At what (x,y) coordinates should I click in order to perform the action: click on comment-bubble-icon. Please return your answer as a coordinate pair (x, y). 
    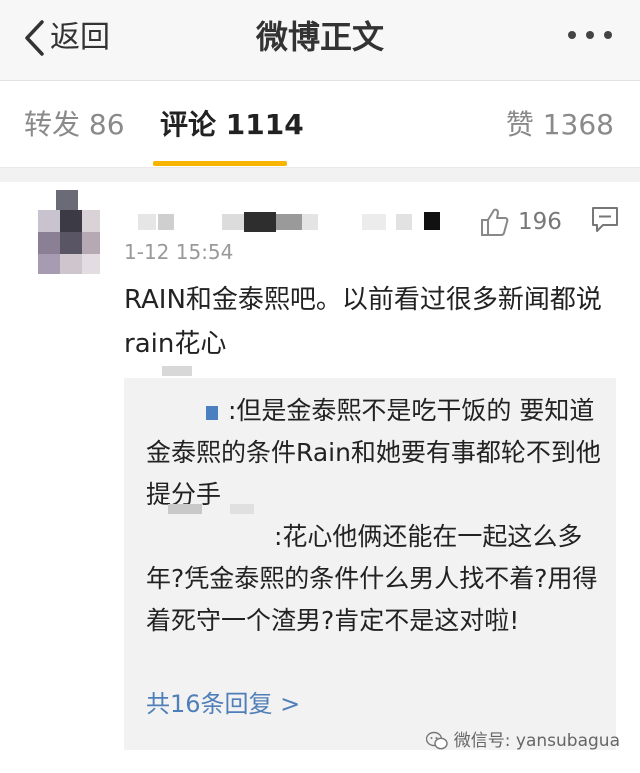
    Looking at the image, I should click on (605, 219).